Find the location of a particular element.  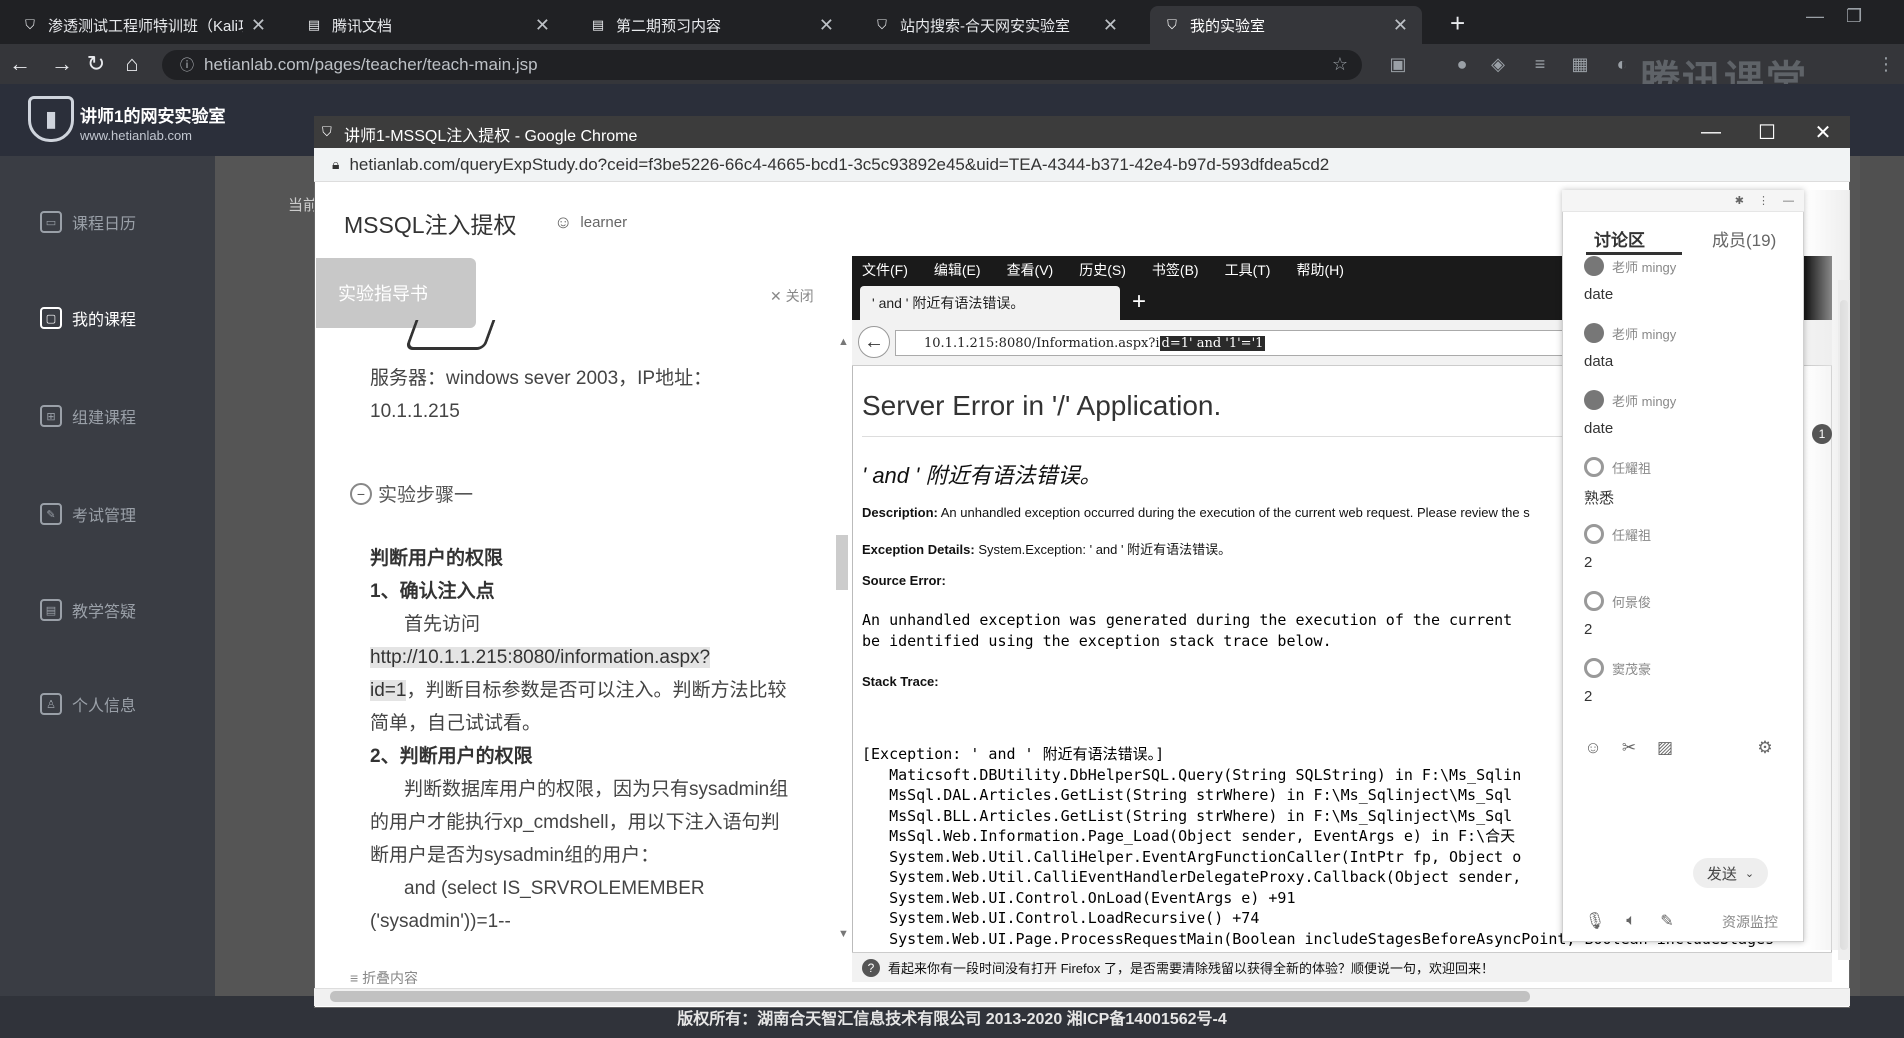

fold-toggle: ≡ 折叠内容 is located at coordinates (384, 978).